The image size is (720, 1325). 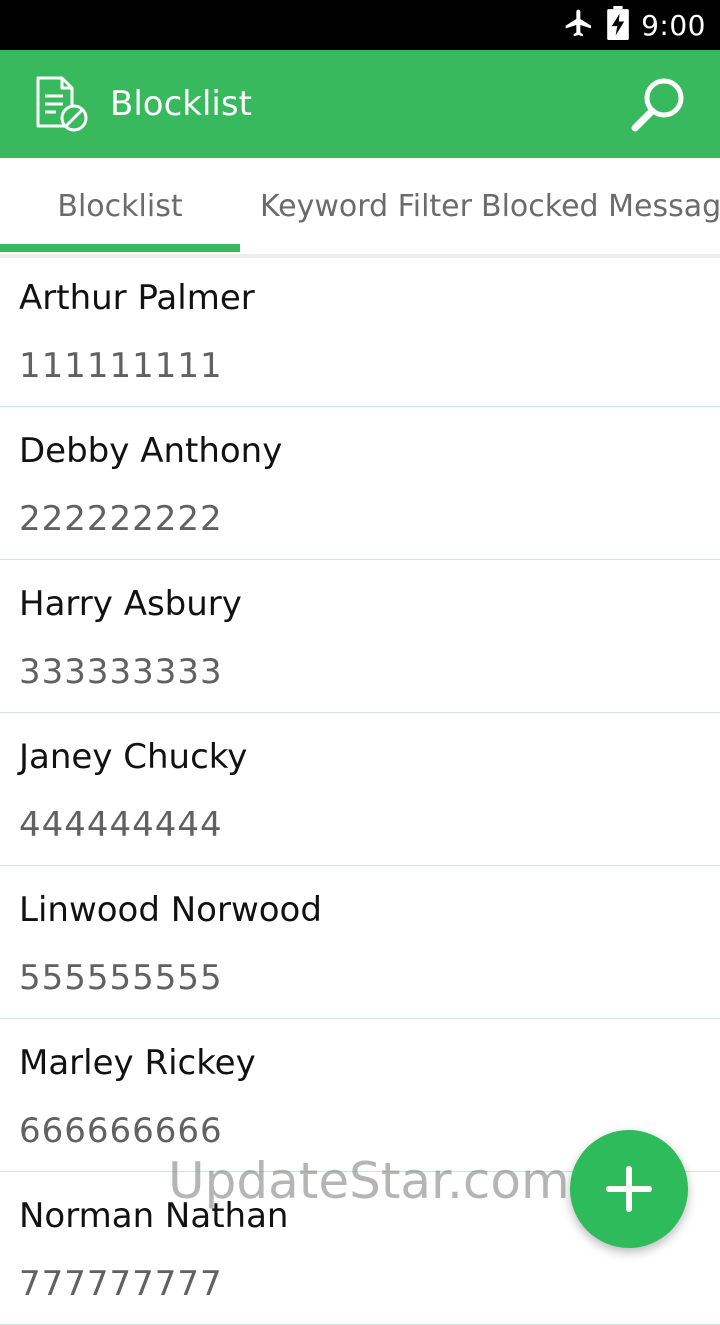 I want to click on airplane-mode-icon, so click(x=579, y=25).